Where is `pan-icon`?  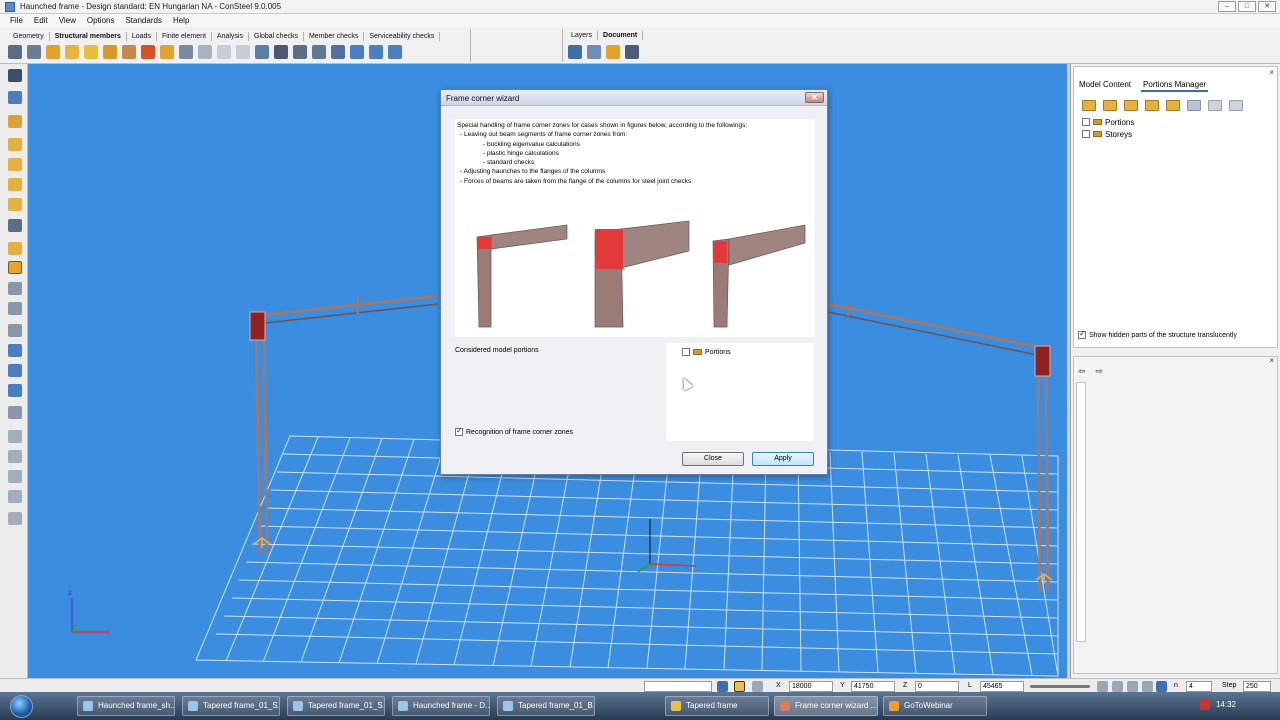 pan-icon is located at coordinates (15, 308).